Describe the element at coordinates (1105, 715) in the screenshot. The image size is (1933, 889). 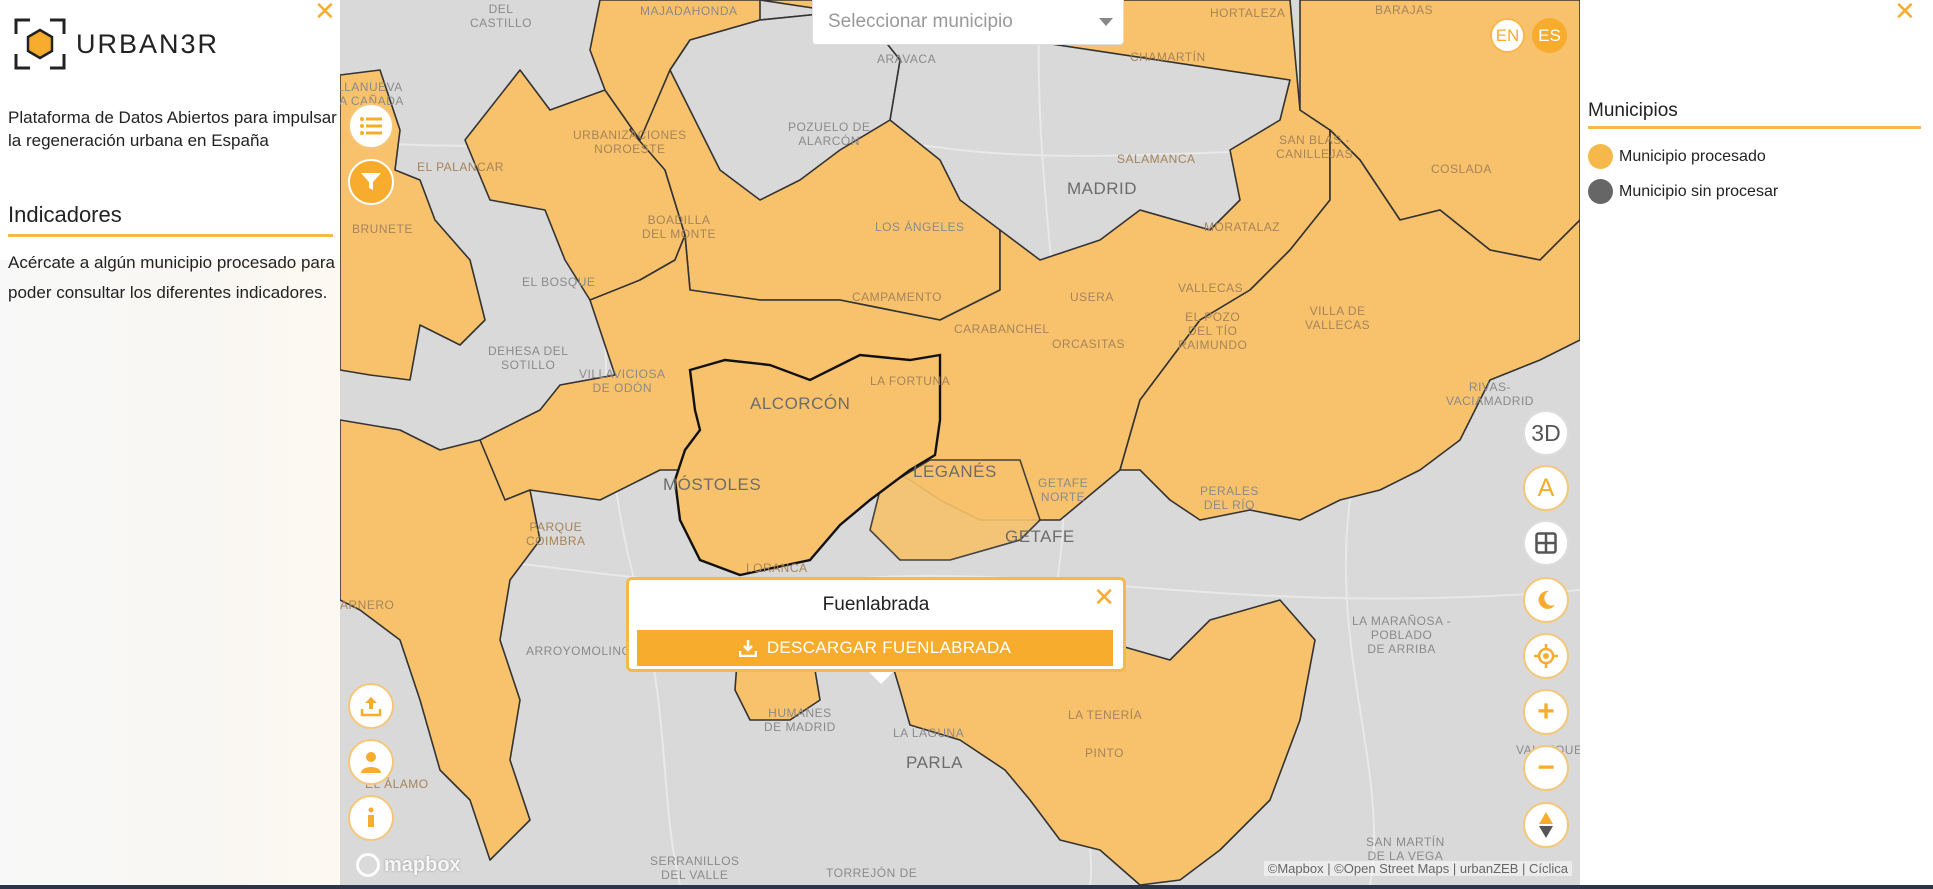
I see `map-label: LA TENERÍA` at that location.